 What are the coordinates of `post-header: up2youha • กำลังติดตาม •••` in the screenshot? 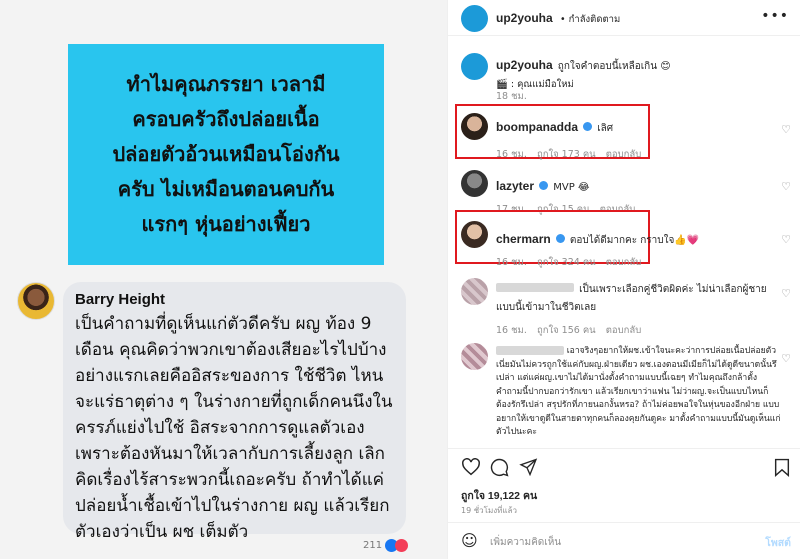 It's located at (624, 18).